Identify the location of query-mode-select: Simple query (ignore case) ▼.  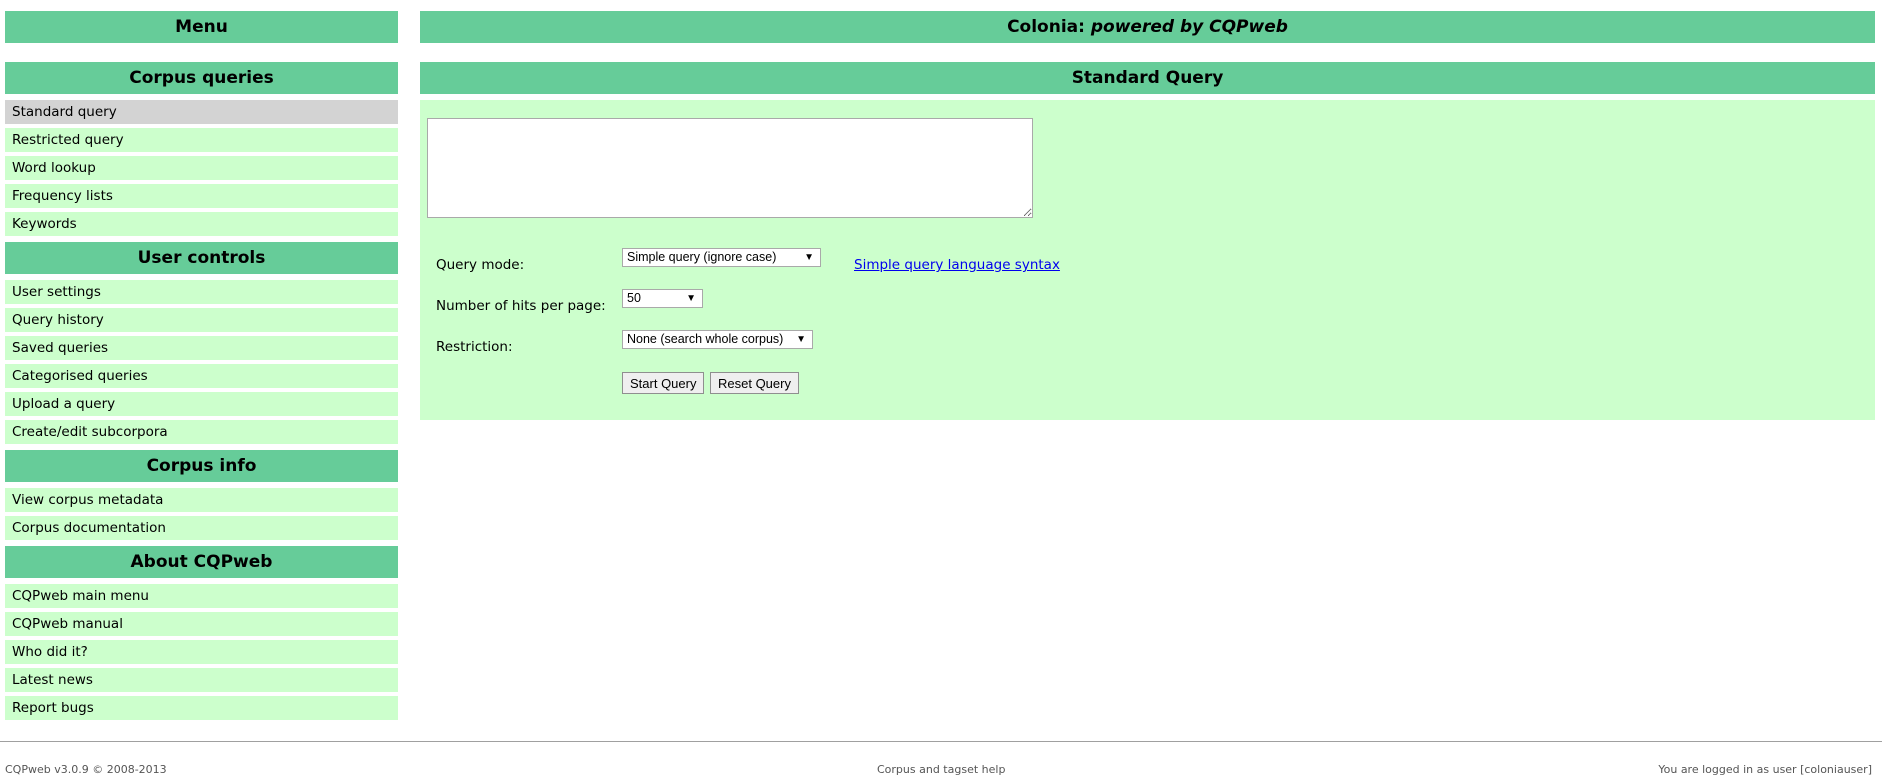
(721, 257).